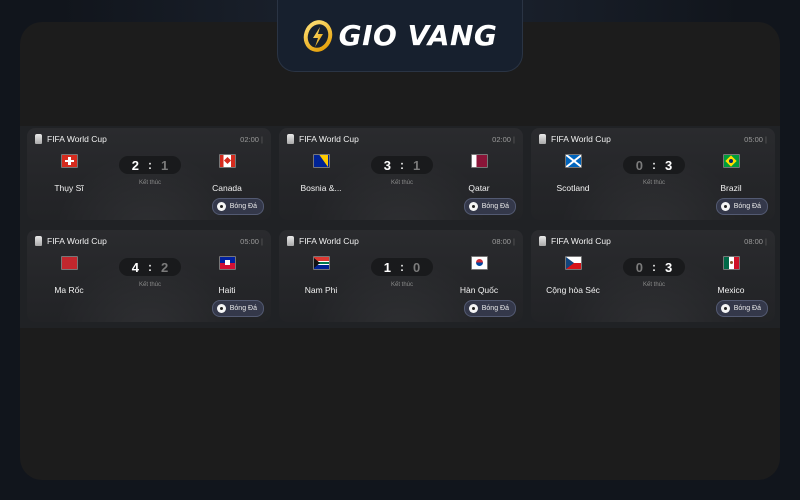 This screenshot has width=800, height=500. I want to click on bosnia-flag-icon, so click(321, 161).